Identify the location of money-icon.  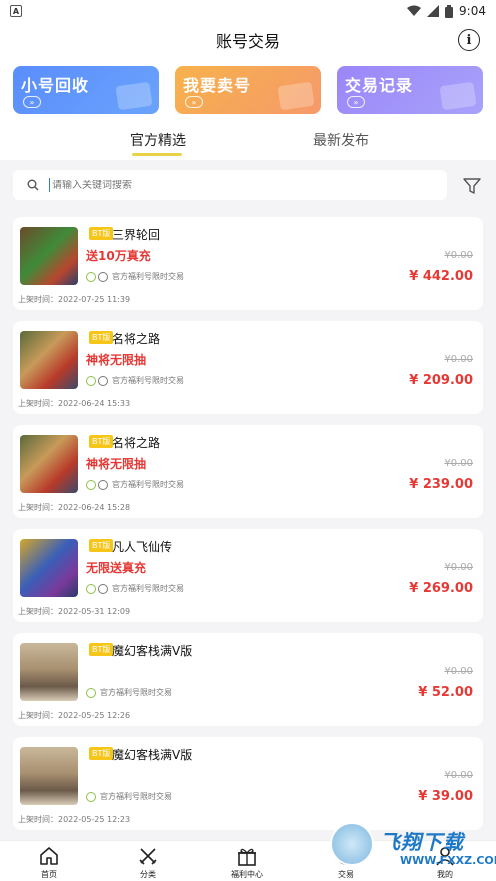
(296, 96).